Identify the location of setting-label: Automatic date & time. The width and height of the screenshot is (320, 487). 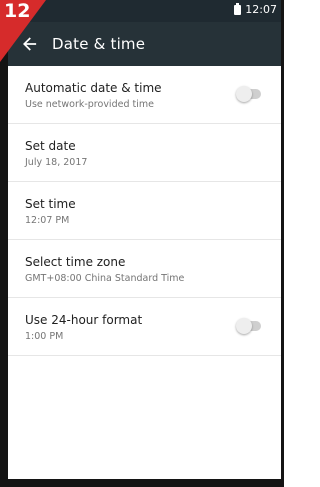
(93, 88).